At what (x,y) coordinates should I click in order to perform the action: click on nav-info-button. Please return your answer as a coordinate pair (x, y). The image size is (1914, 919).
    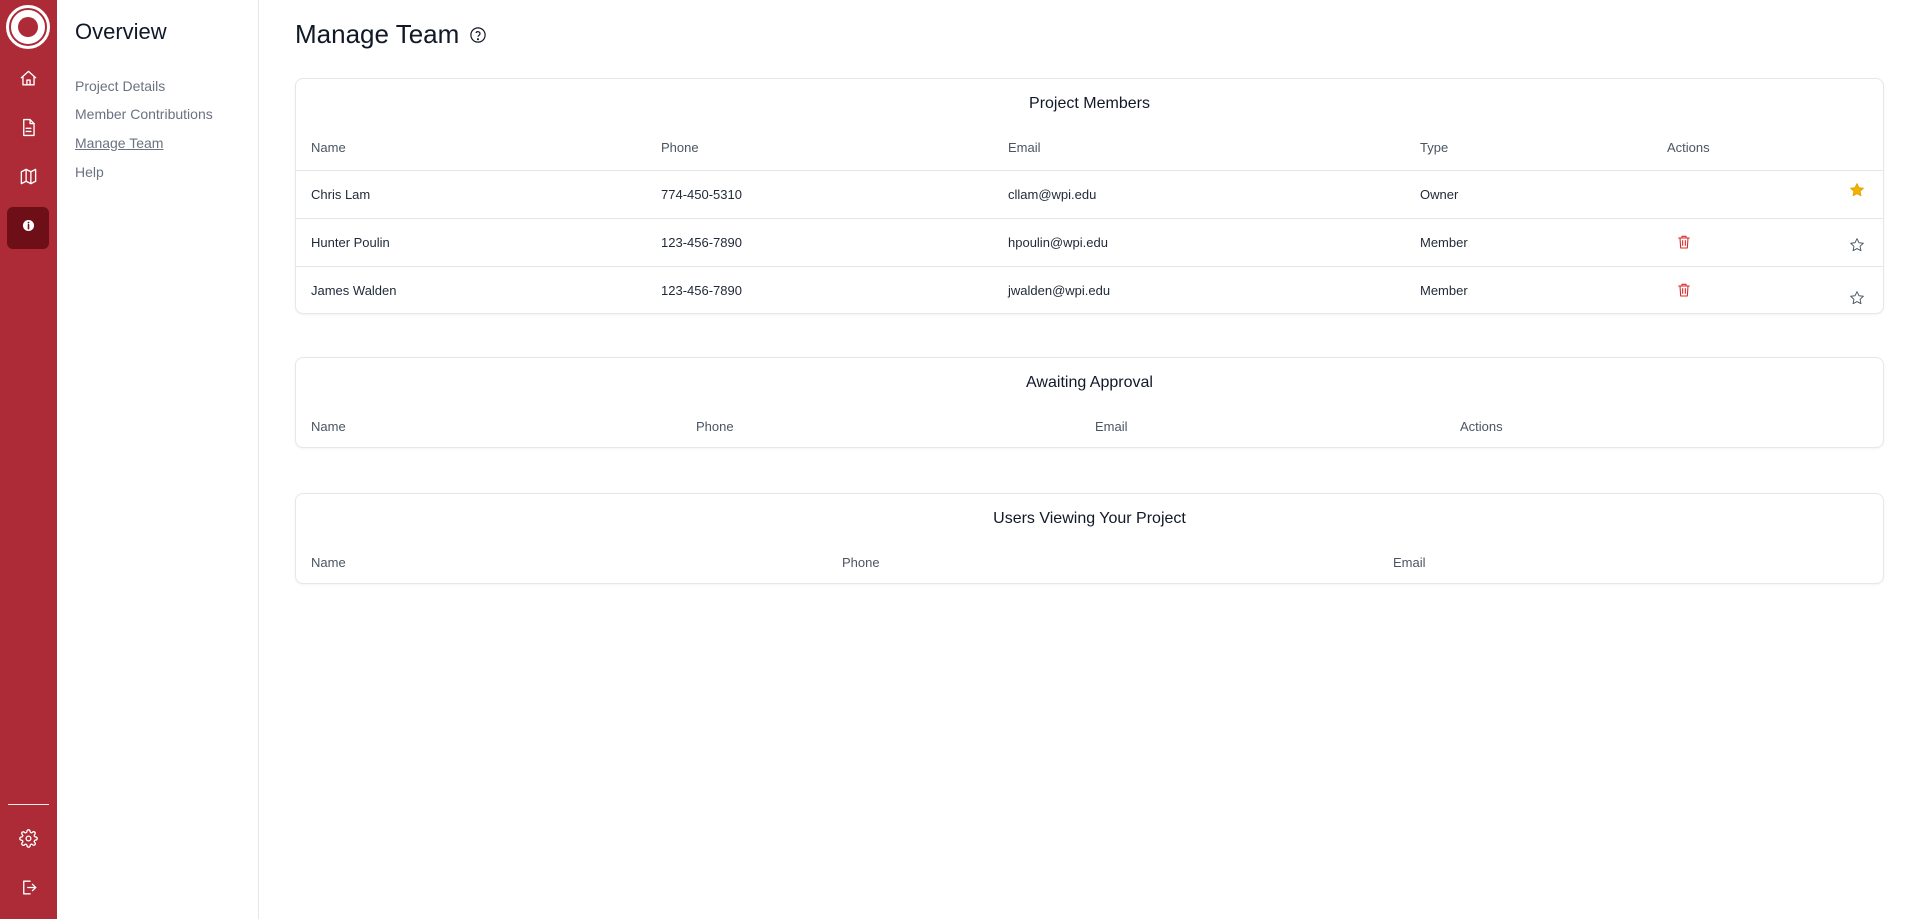
    Looking at the image, I should click on (28, 228).